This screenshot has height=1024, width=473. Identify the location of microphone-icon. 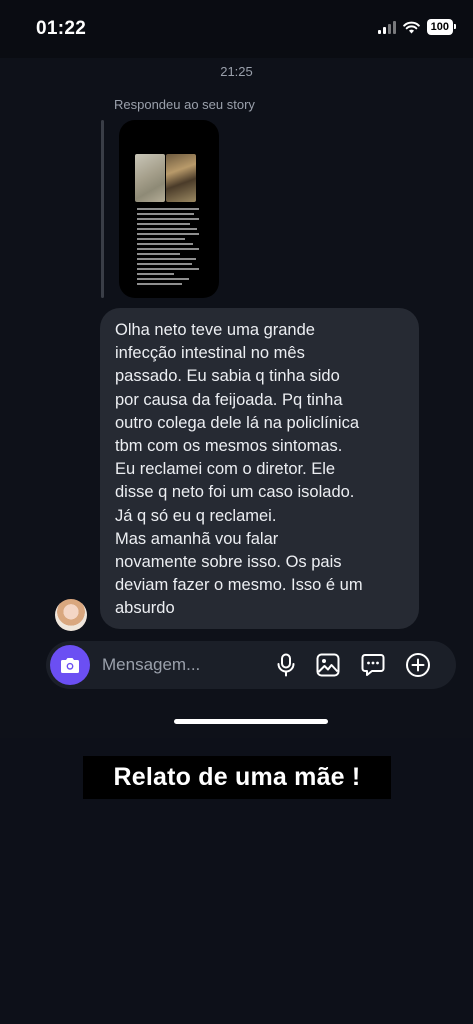
(286, 665).